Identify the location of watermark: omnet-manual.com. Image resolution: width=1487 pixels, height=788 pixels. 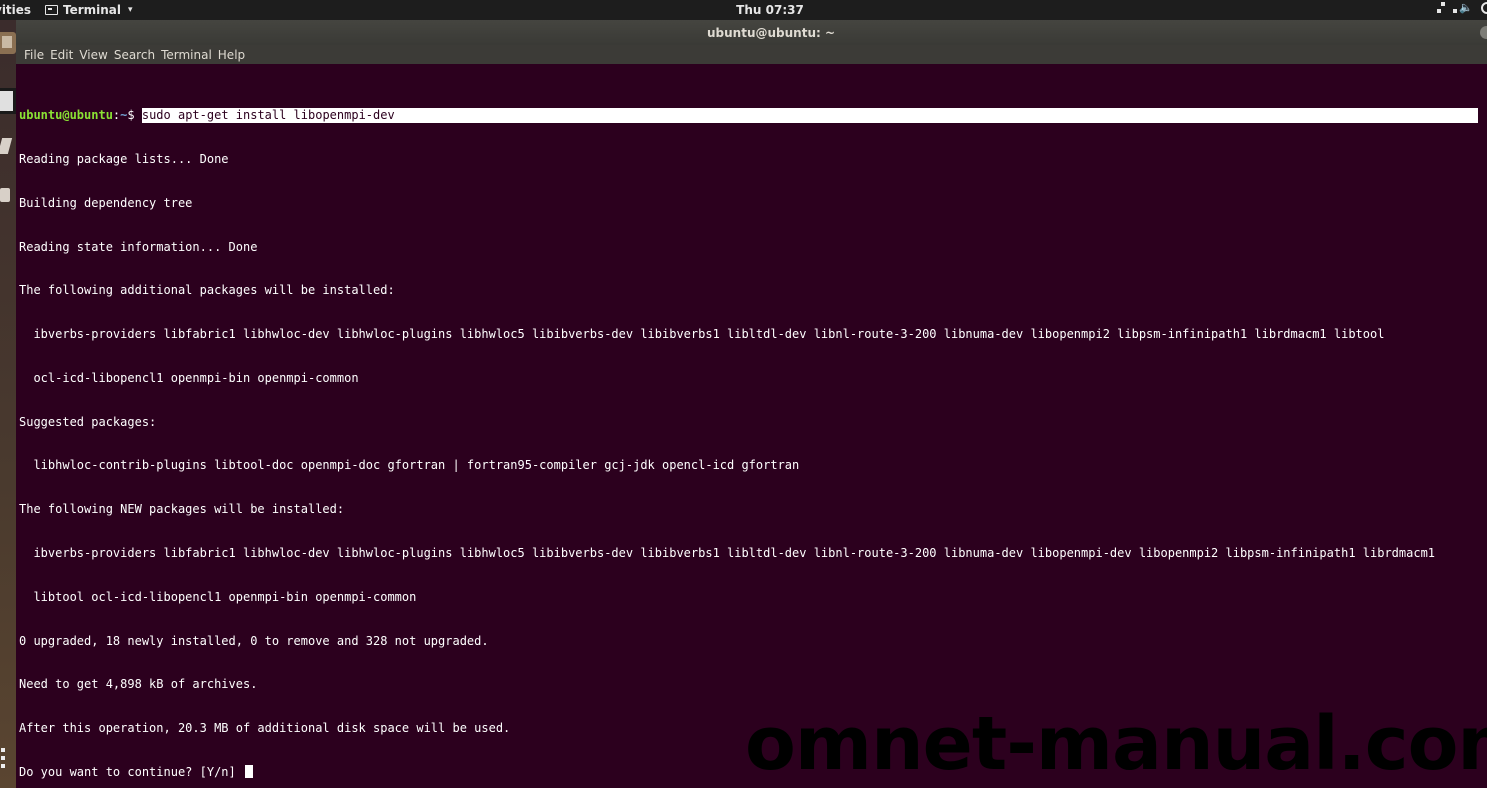
(1116, 744).